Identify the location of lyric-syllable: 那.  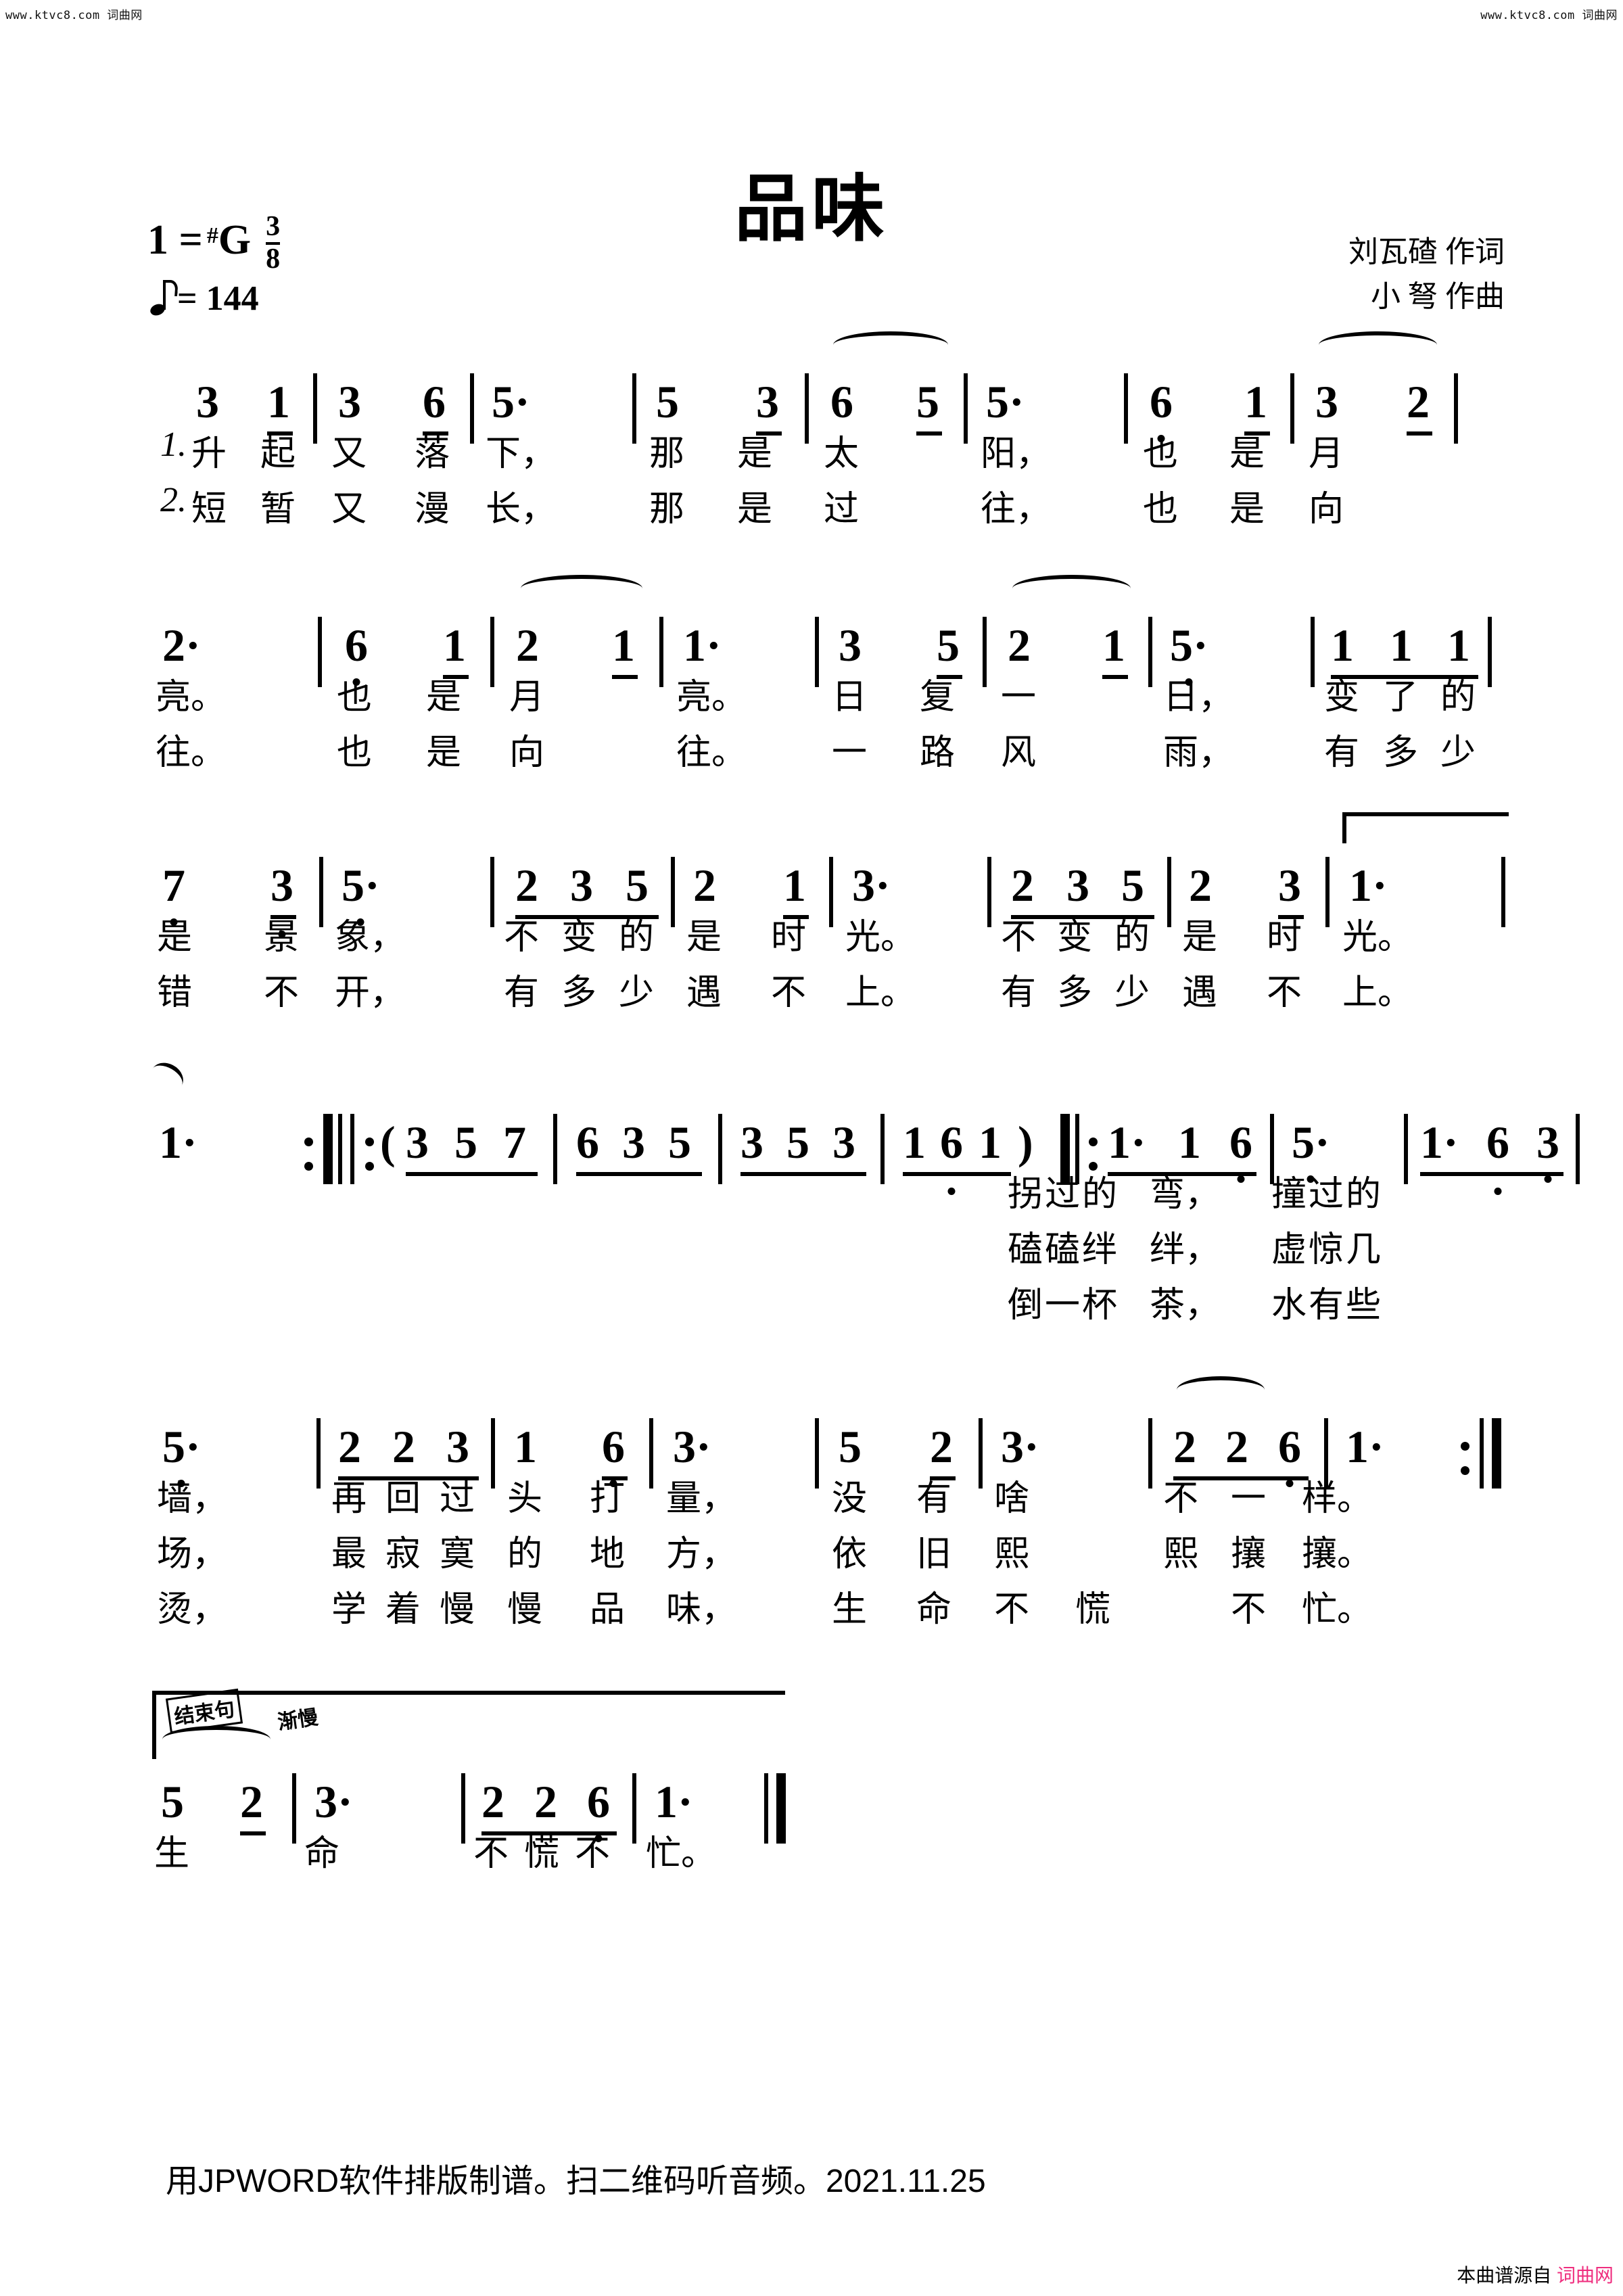
(667, 510).